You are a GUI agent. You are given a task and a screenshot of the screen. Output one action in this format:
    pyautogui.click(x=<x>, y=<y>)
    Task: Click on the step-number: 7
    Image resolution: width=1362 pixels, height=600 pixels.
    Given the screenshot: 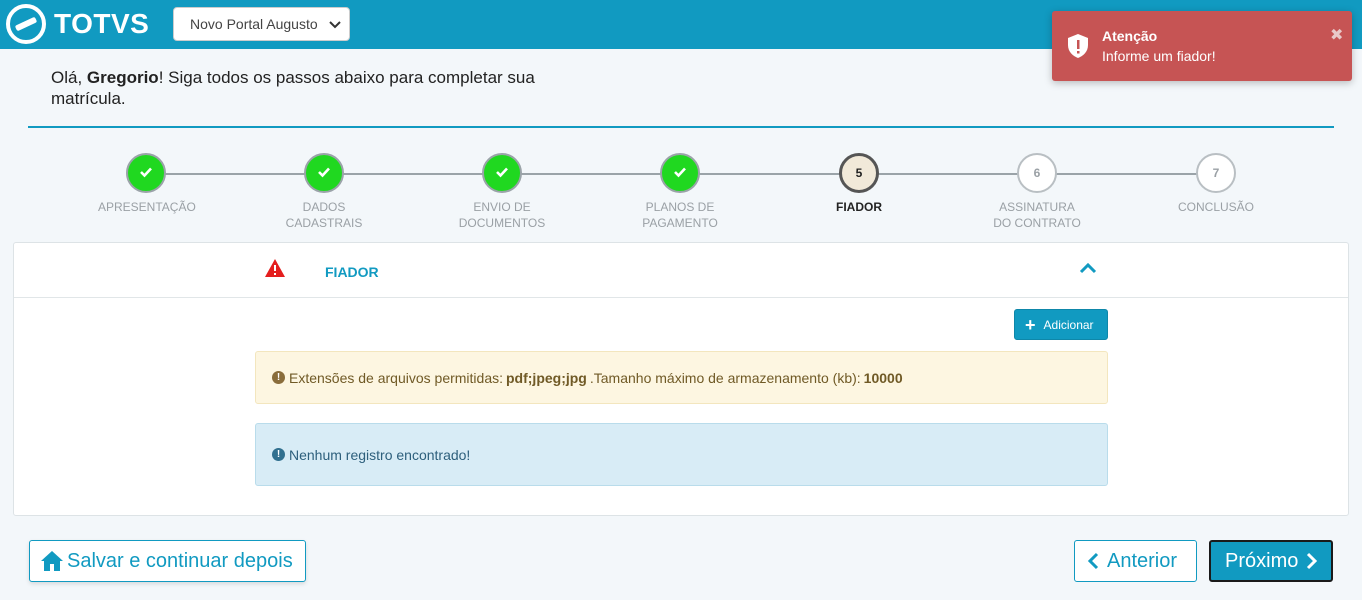 What is the action you would take?
    pyautogui.click(x=1216, y=173)
    